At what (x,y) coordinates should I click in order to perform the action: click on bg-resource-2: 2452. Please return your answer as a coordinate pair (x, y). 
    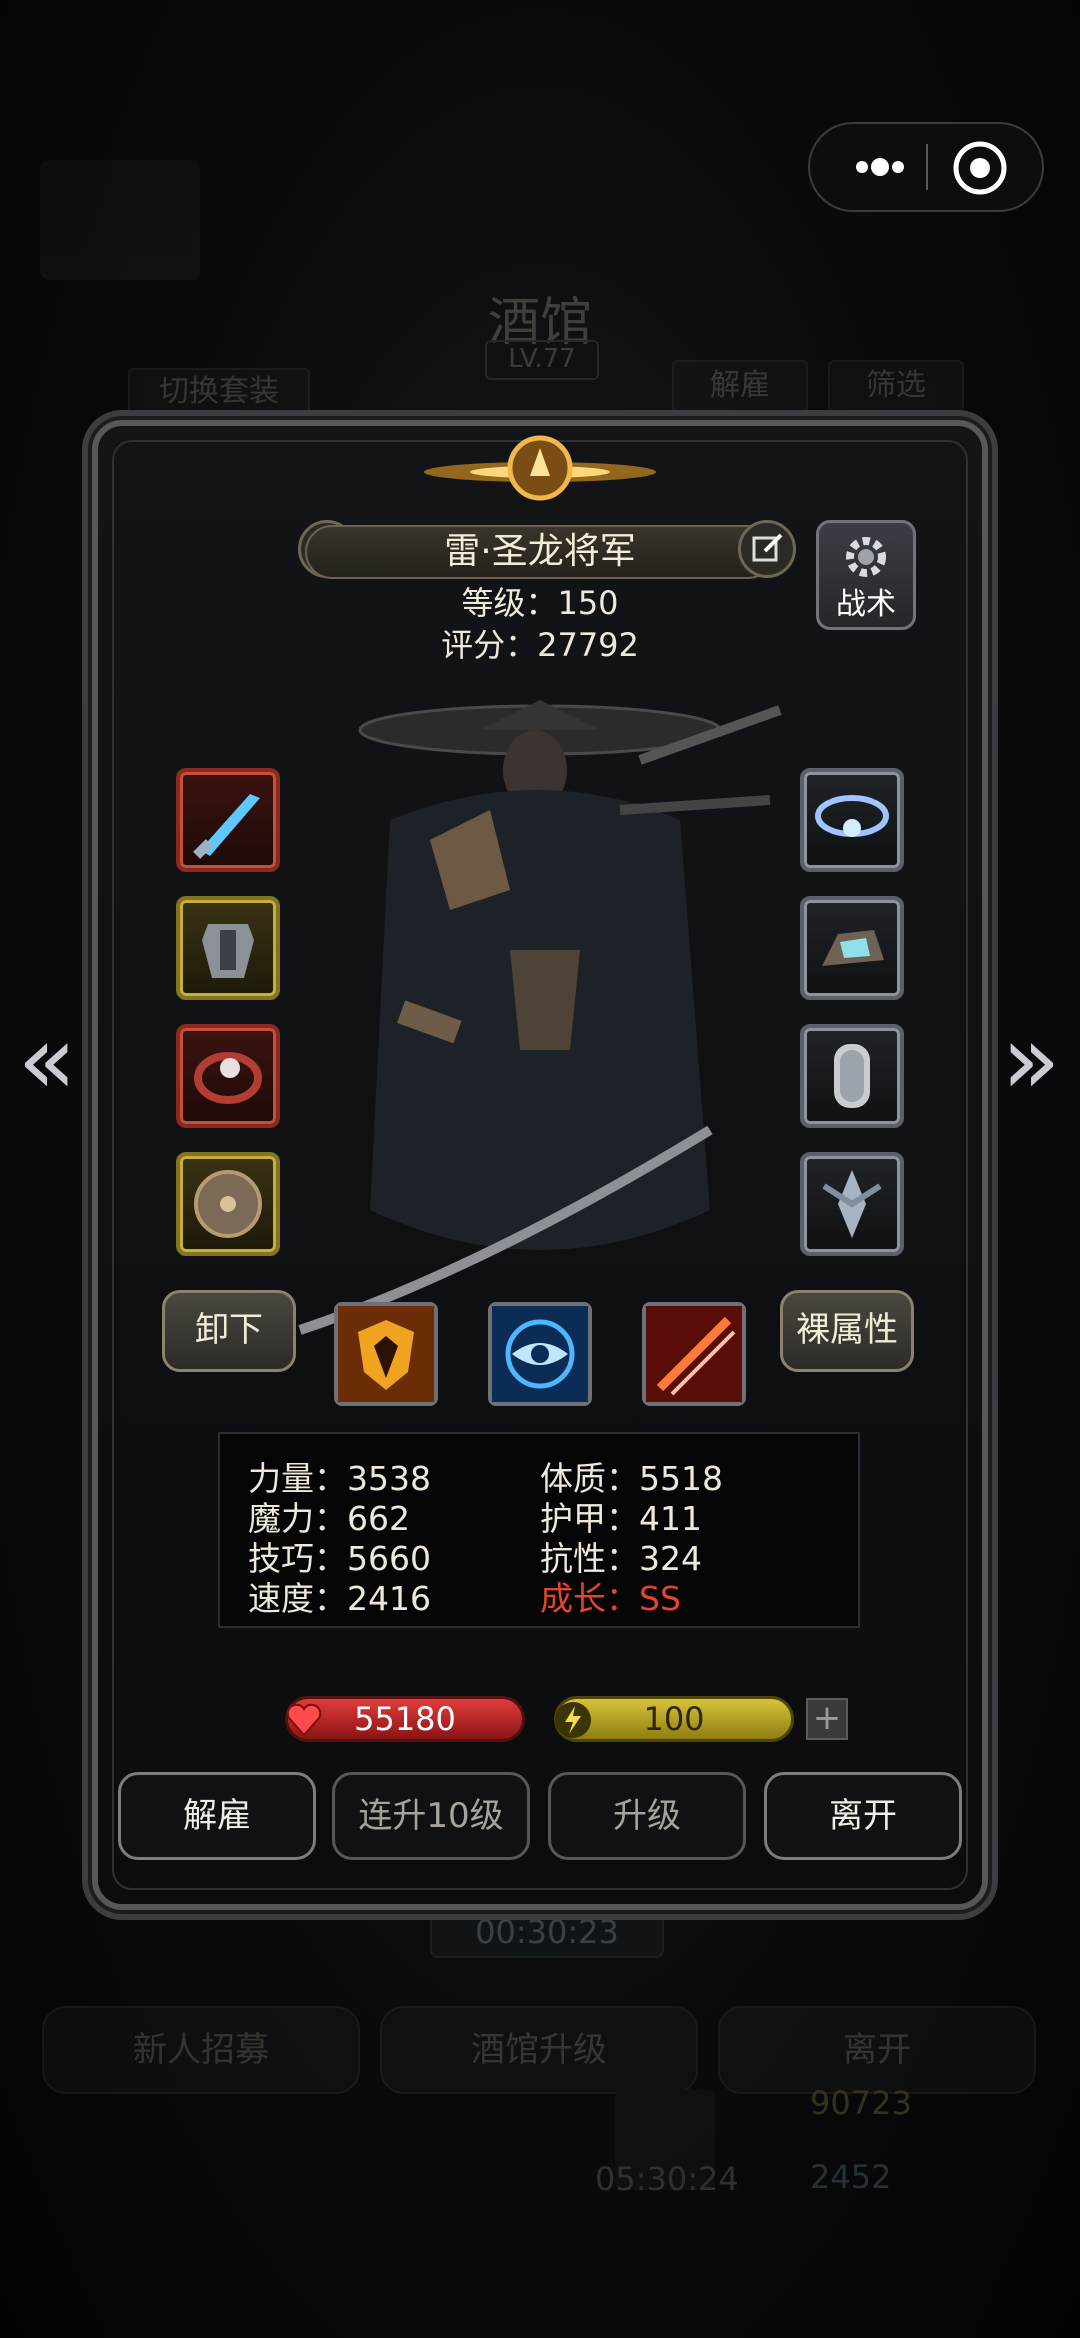
    Looking at the image, I should click on (851, 2177).